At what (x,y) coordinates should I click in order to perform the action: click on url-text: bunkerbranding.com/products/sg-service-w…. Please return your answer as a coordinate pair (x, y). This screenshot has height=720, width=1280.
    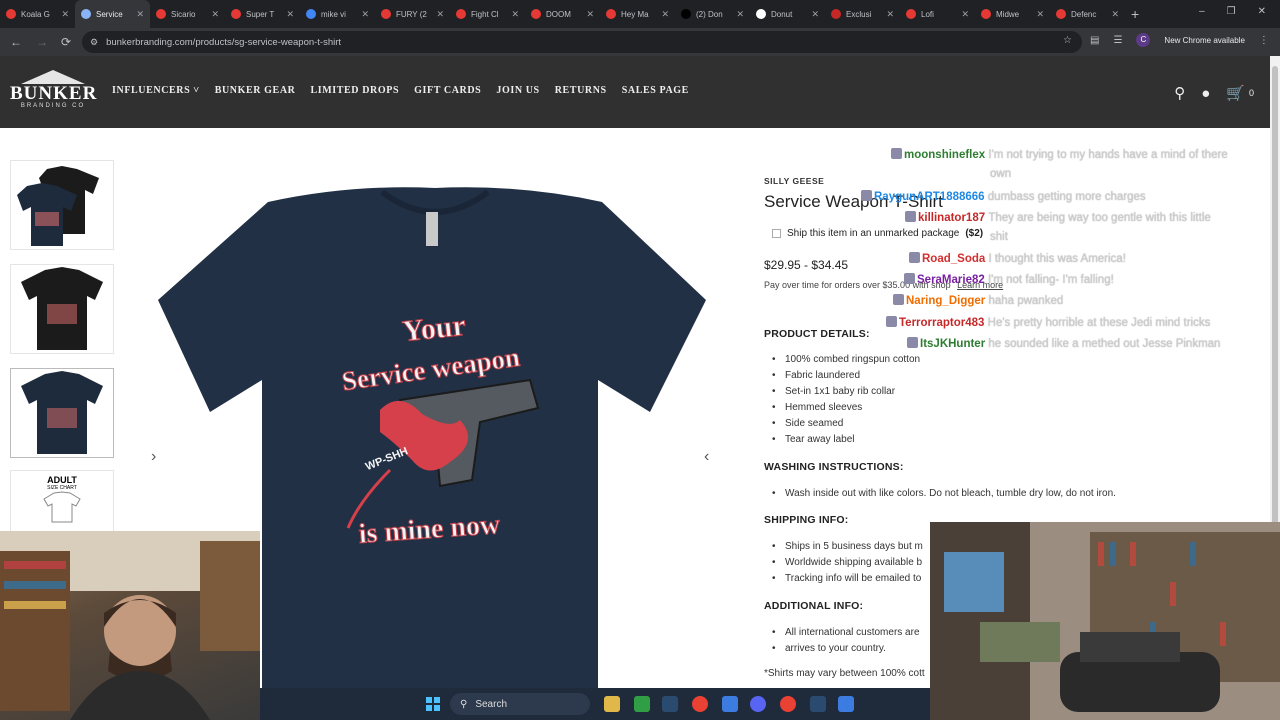
    Looking at the image, I should click on (223, 42).